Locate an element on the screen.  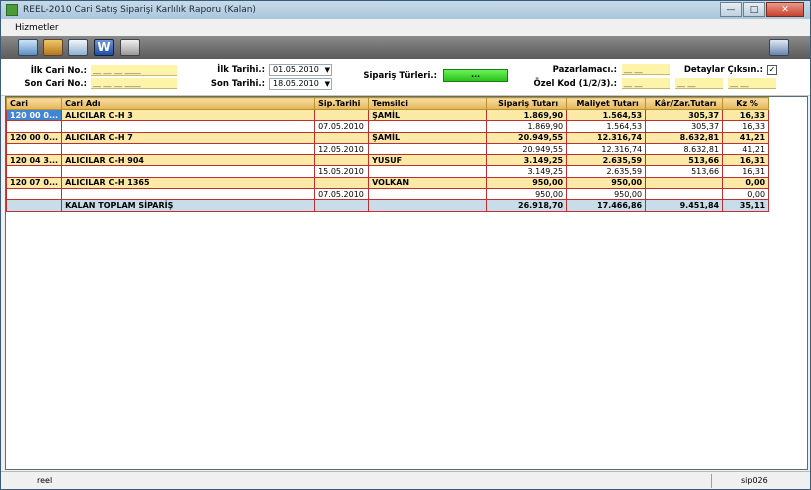
pazarlamaci-input: __ __ is located at coordinates (646, 69).